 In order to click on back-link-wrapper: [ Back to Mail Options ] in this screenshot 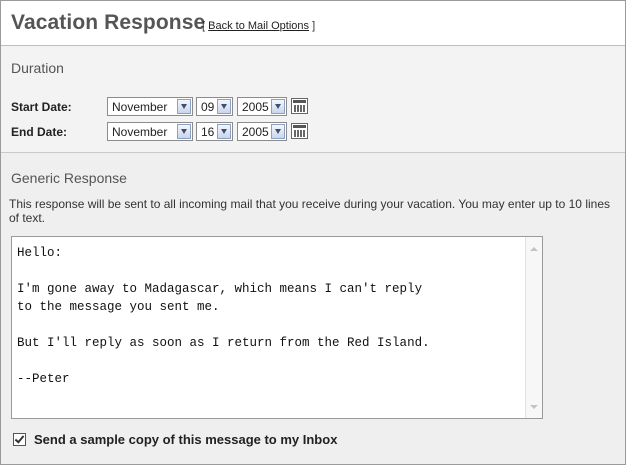, I will do `click(258, 26)`.